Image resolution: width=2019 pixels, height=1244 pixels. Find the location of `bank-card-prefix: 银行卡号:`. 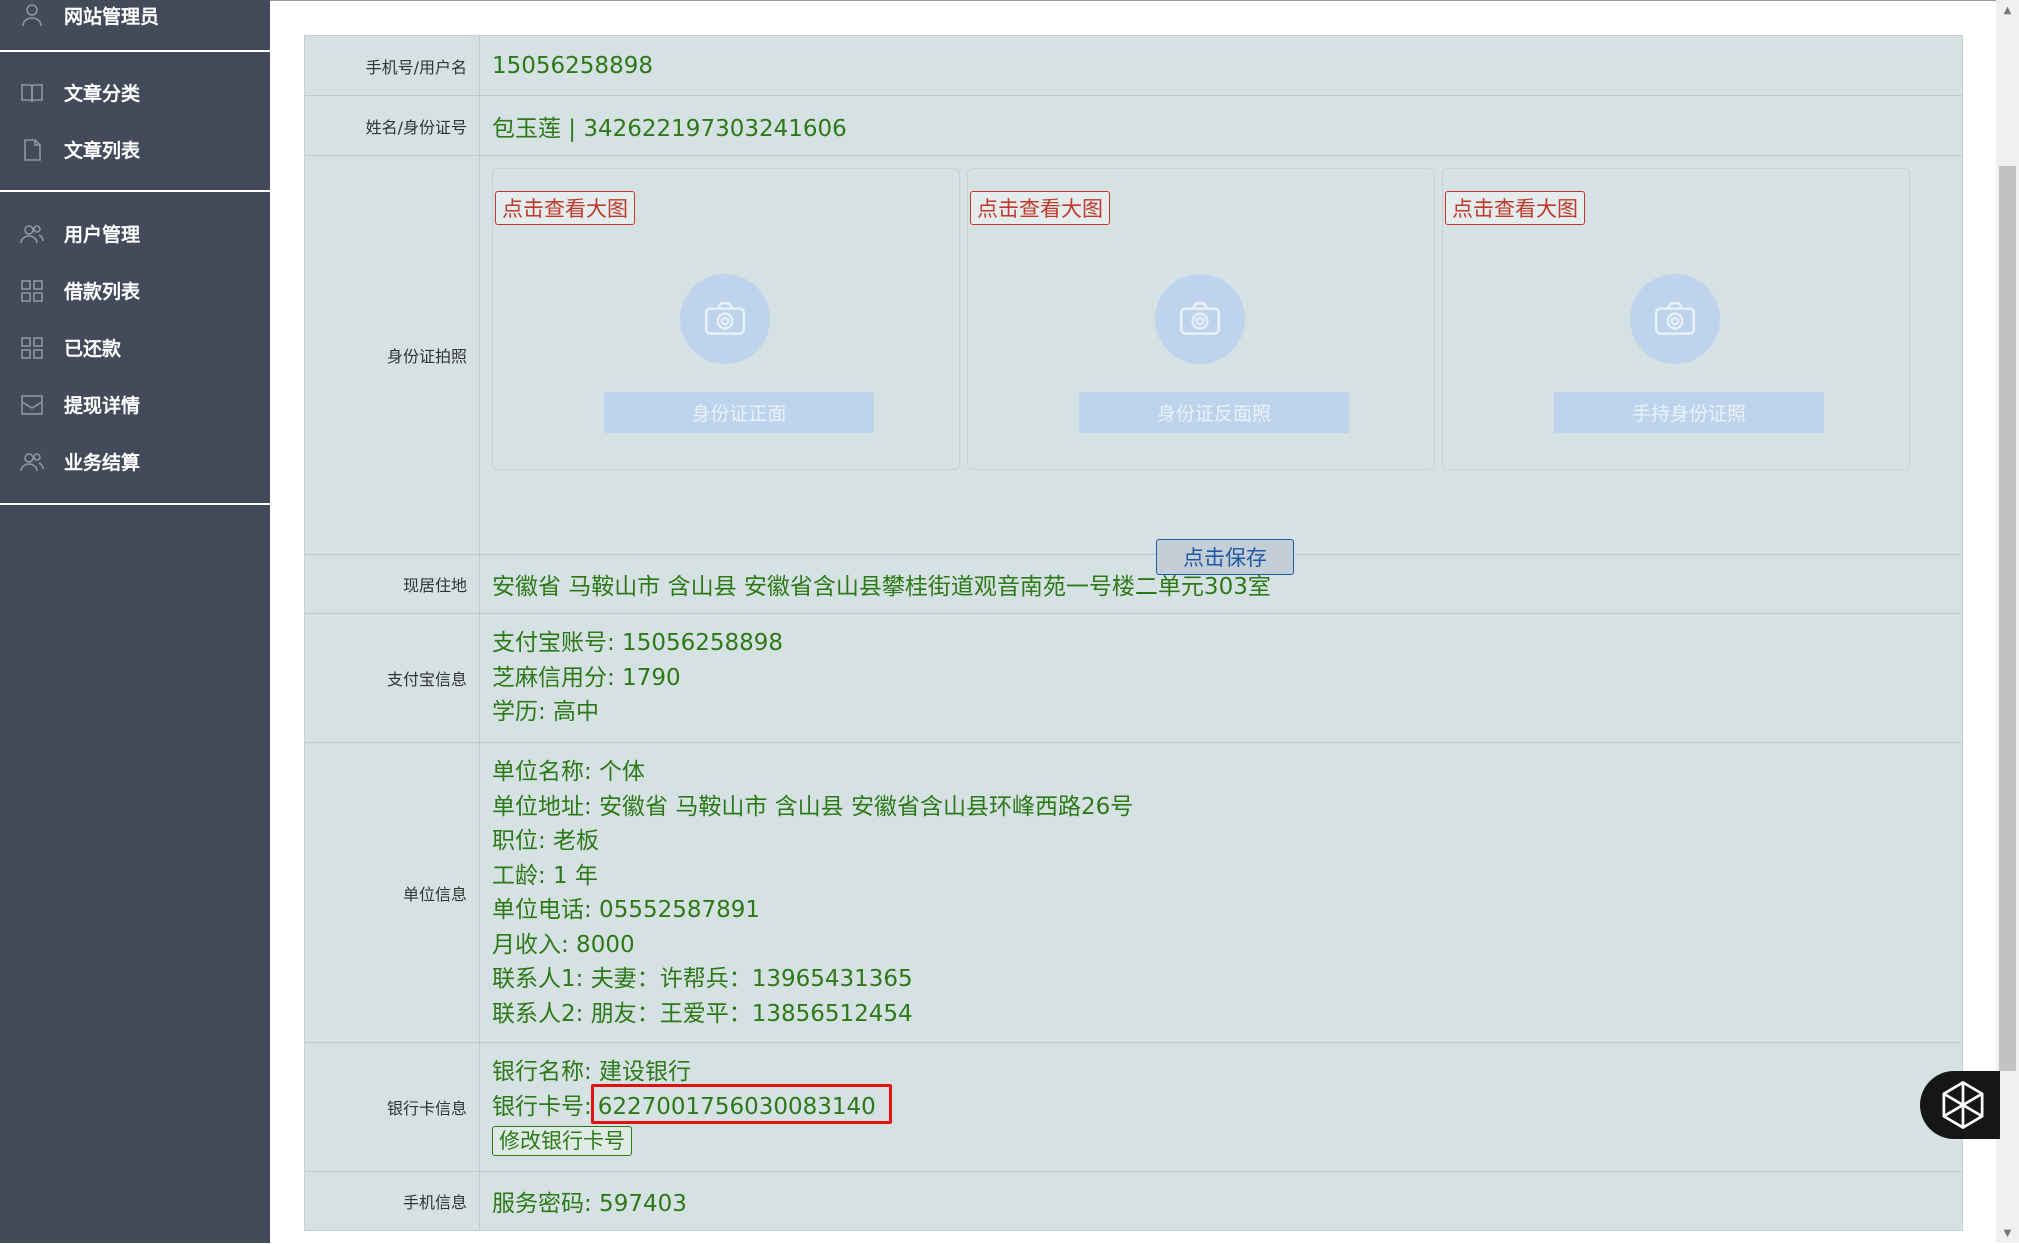

bank-card-prefix: 银行卡号: is located at coordinates (542, 1106).